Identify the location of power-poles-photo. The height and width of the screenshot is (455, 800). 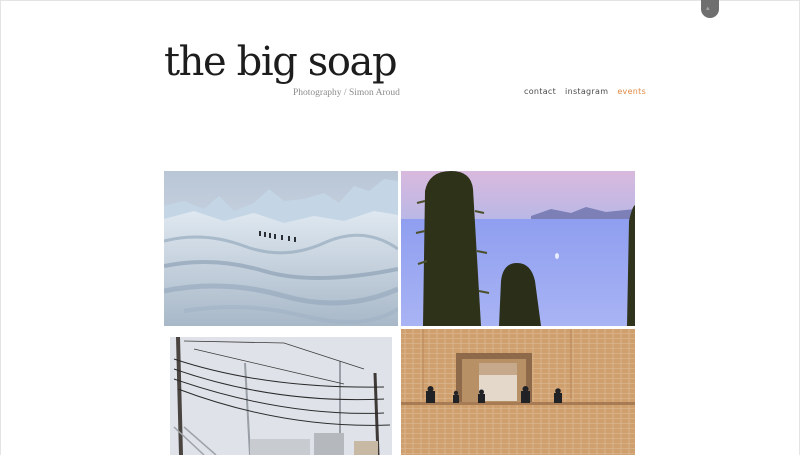
(281, 392).